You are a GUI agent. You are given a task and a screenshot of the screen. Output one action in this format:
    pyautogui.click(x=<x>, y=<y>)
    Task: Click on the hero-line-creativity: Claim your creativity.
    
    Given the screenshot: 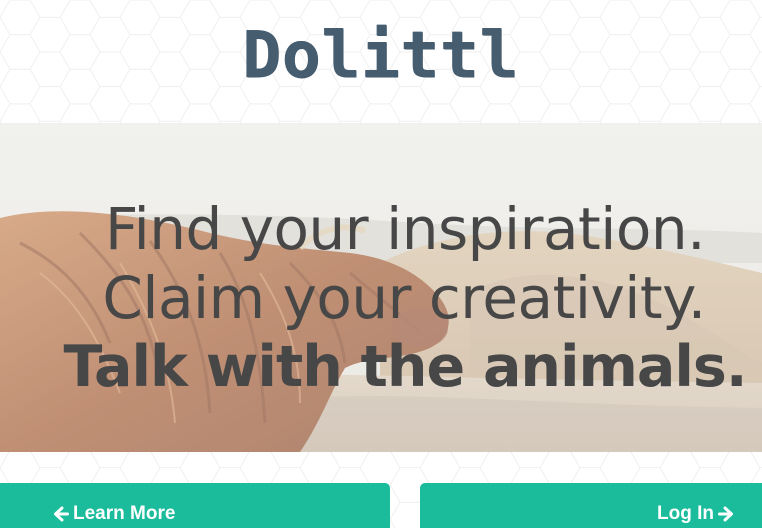 What is the action you would take?
    pyautogui.click(x=404, y=298)
    